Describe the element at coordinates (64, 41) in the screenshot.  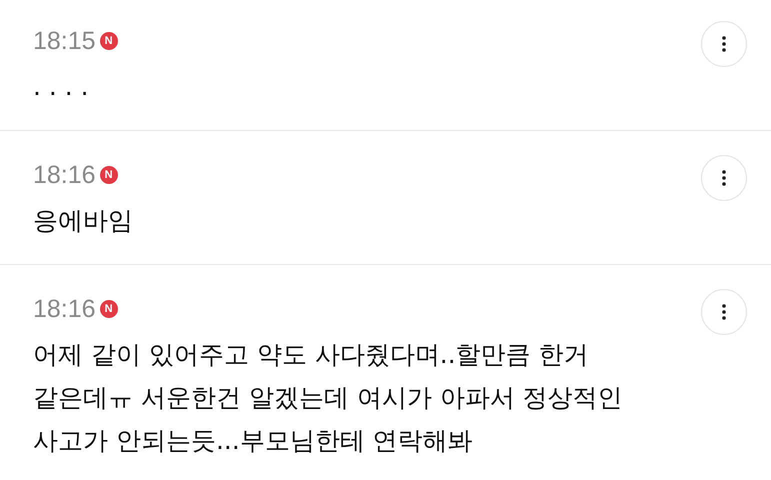
I see `comment-time: 18:15` at that location.